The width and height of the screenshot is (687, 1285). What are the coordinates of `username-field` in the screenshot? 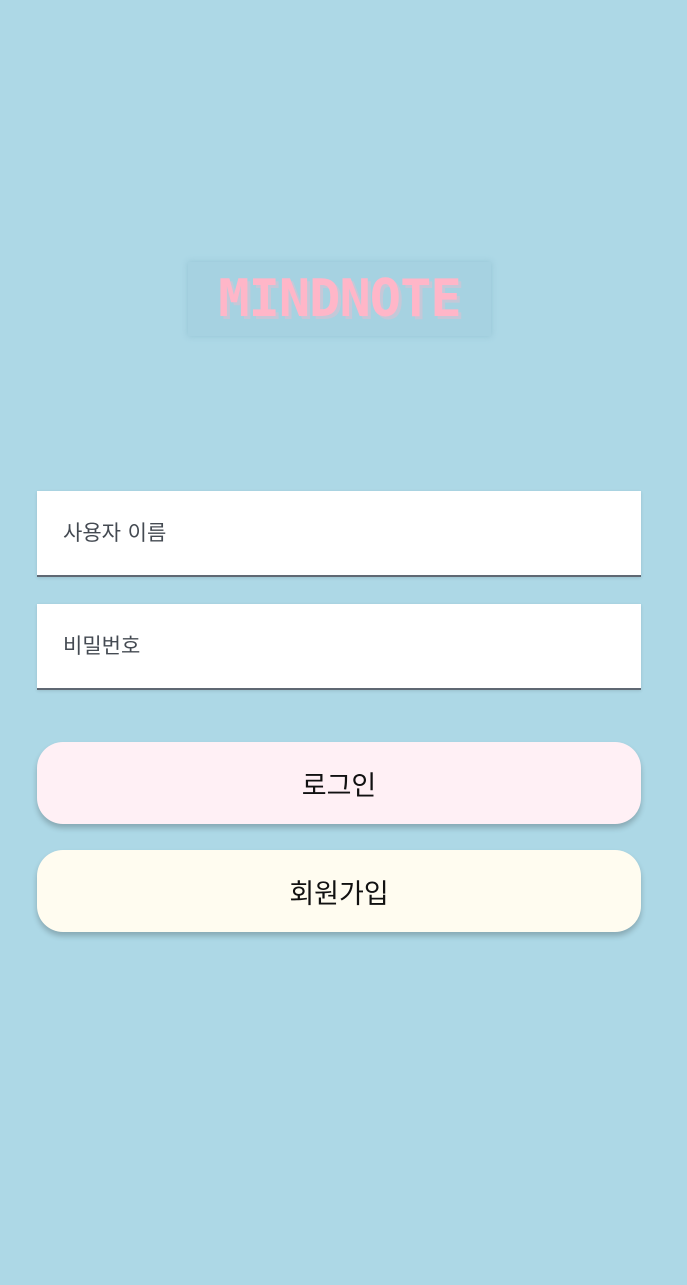 It's located at (339, 534).